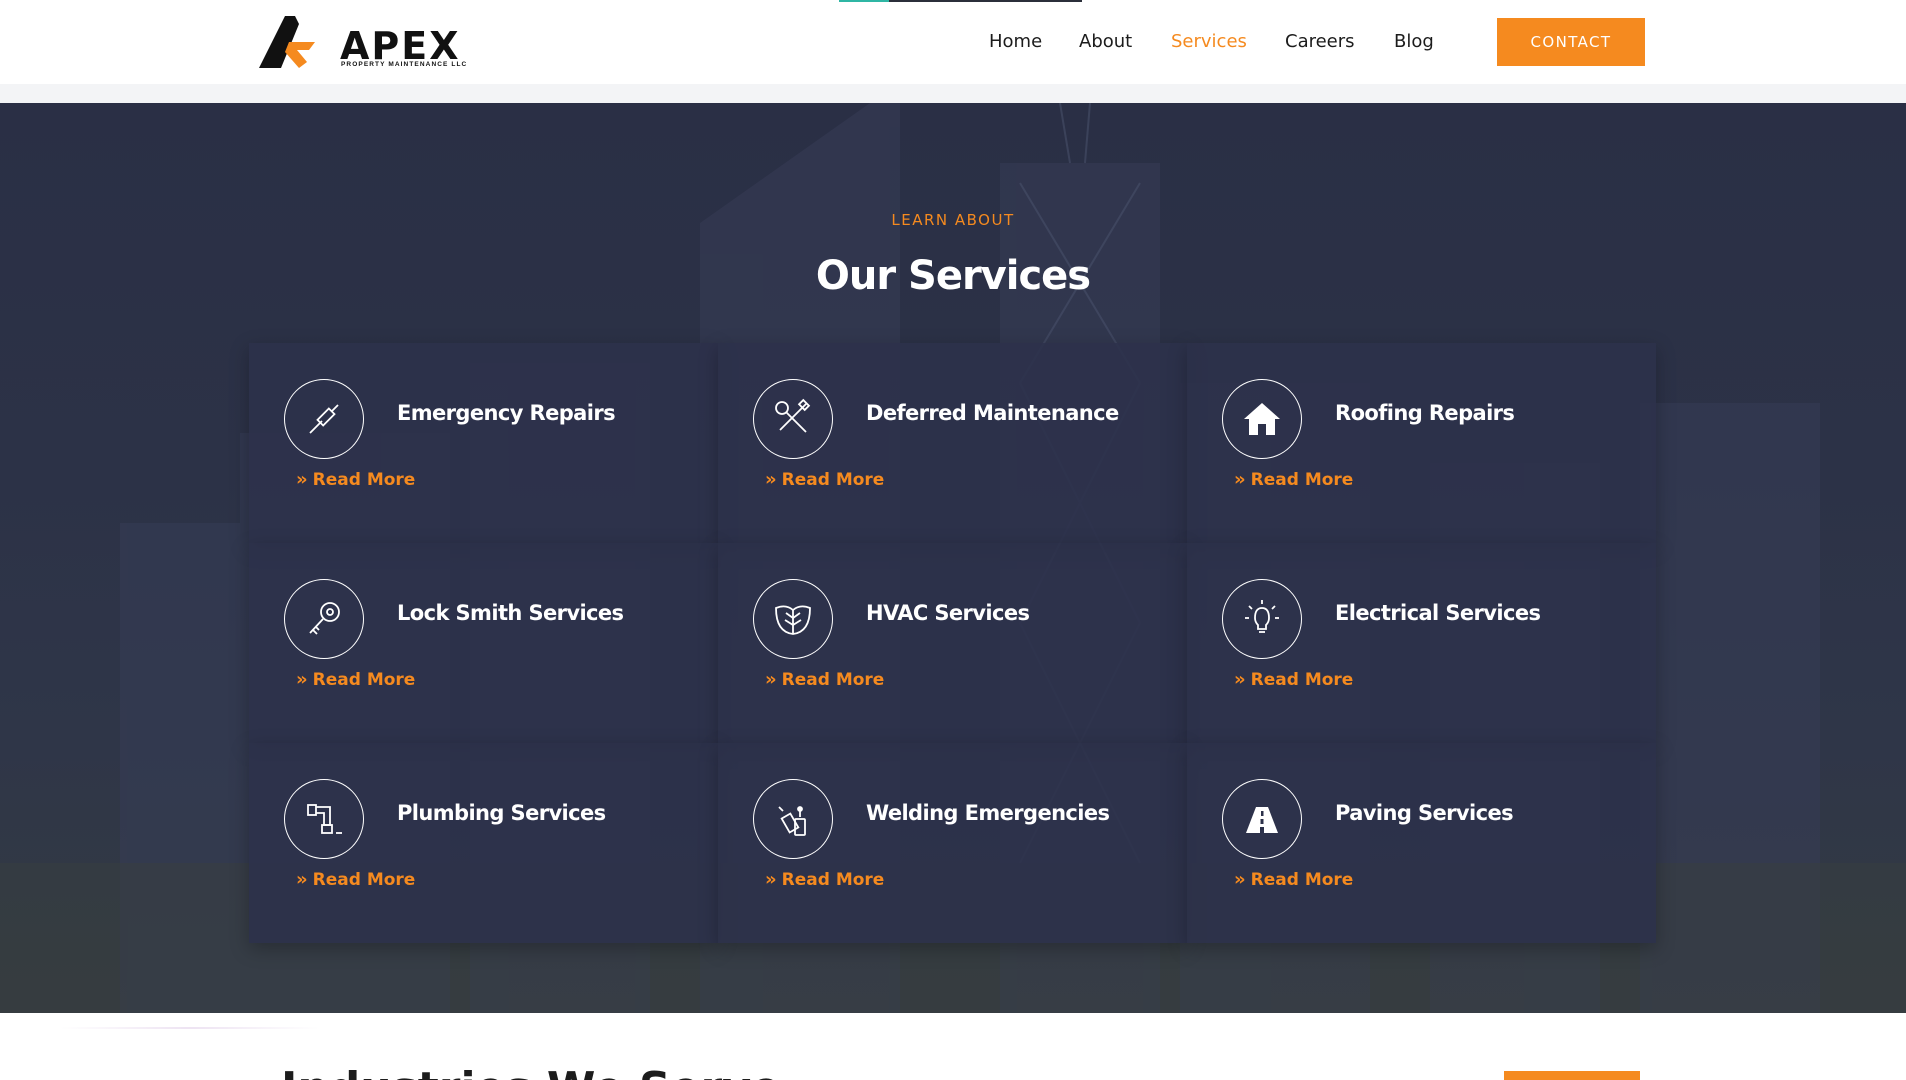 This screenshot has width=1906, height=1080. Describe the element at coordinates (1425, 413) in the screenshot. I see `service-title: Roofing Repairs` at that location.